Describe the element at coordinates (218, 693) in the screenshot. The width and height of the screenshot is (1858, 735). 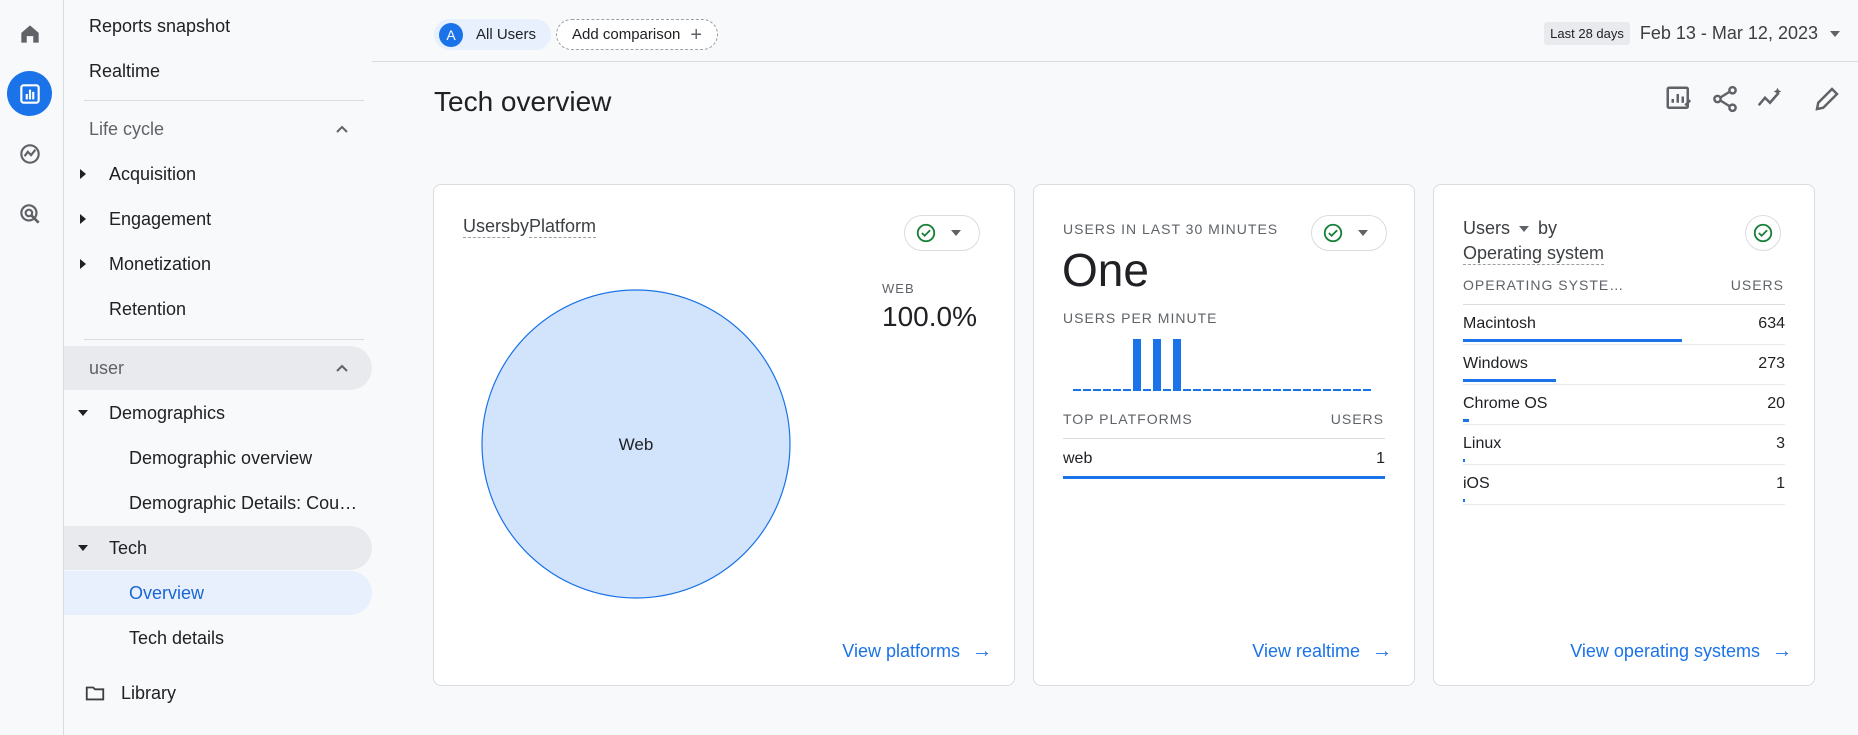
I see `nav-library: Library` at that location.